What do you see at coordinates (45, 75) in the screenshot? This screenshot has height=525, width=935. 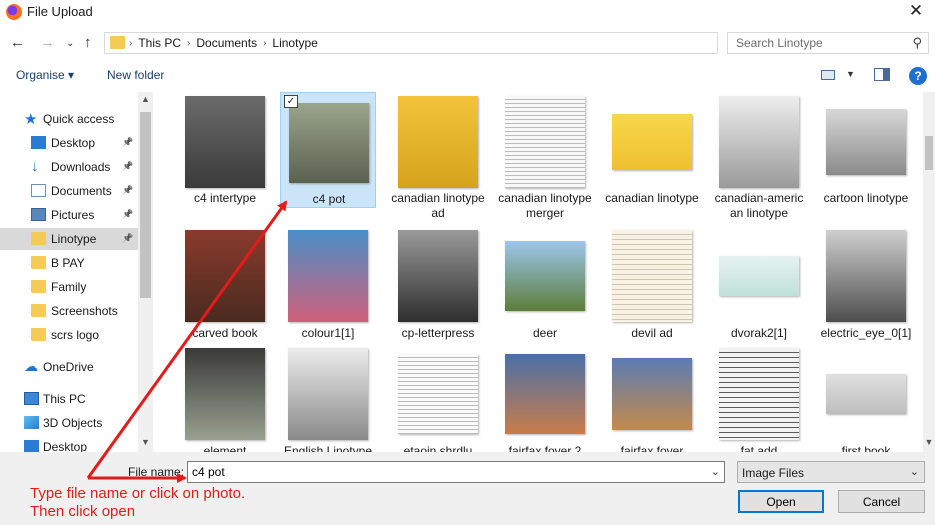 I see `organise-button: Organise ▾` at bounding box center [45, 75].